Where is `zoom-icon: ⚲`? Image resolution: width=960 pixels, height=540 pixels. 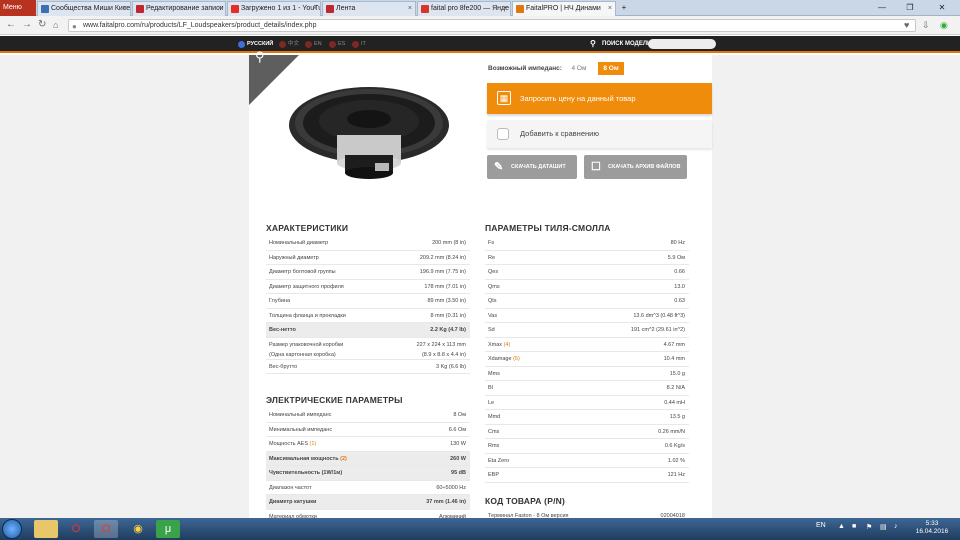 zoom-icon: ⚲ is located at coordinates (260, 57).